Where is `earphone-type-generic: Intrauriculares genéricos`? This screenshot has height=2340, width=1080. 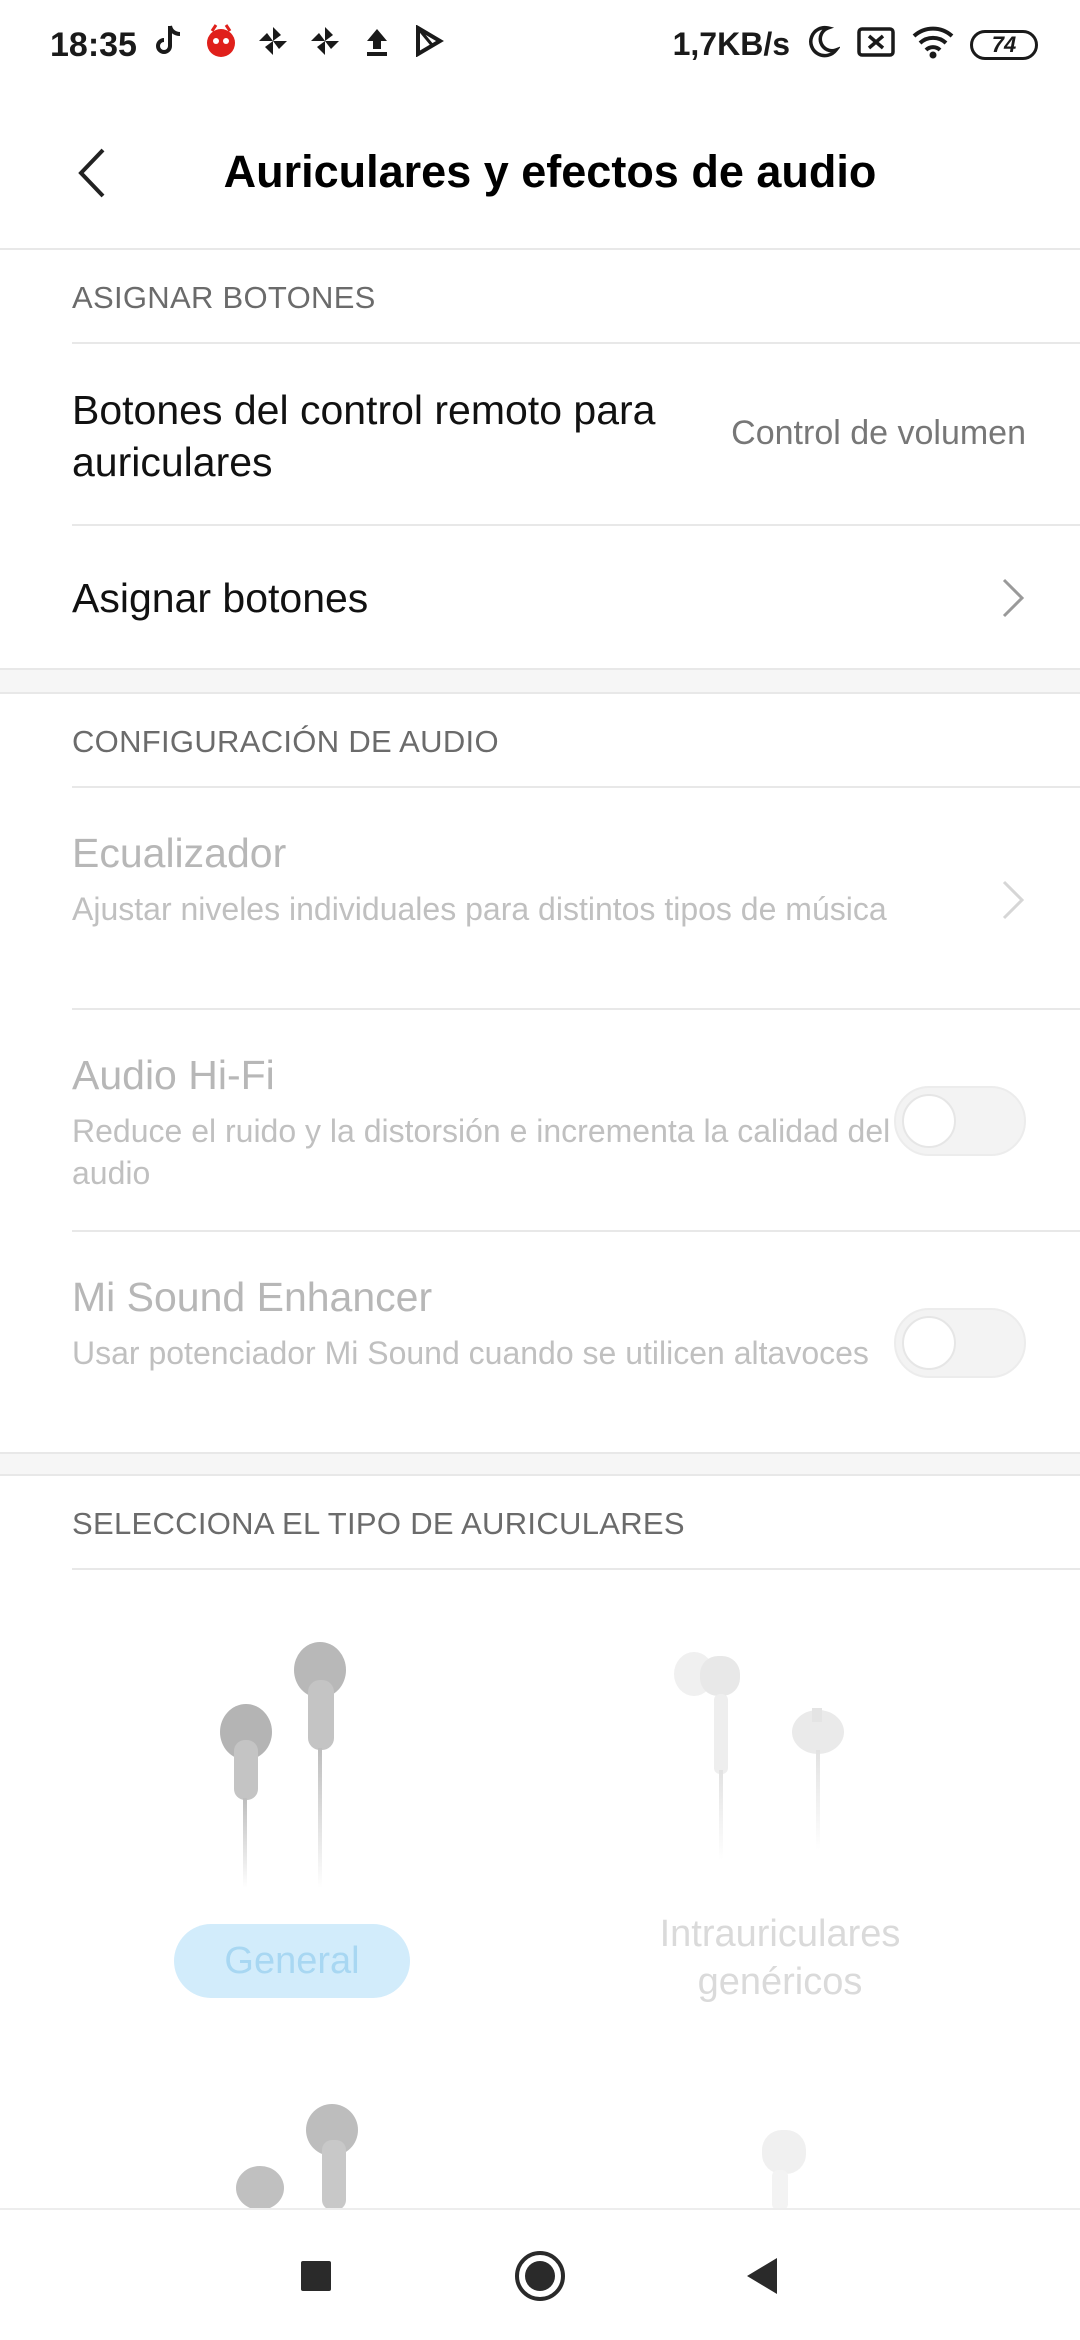
earphone-type-generic: Intrauriculares genéricos is located at coordinates (780, 1820).